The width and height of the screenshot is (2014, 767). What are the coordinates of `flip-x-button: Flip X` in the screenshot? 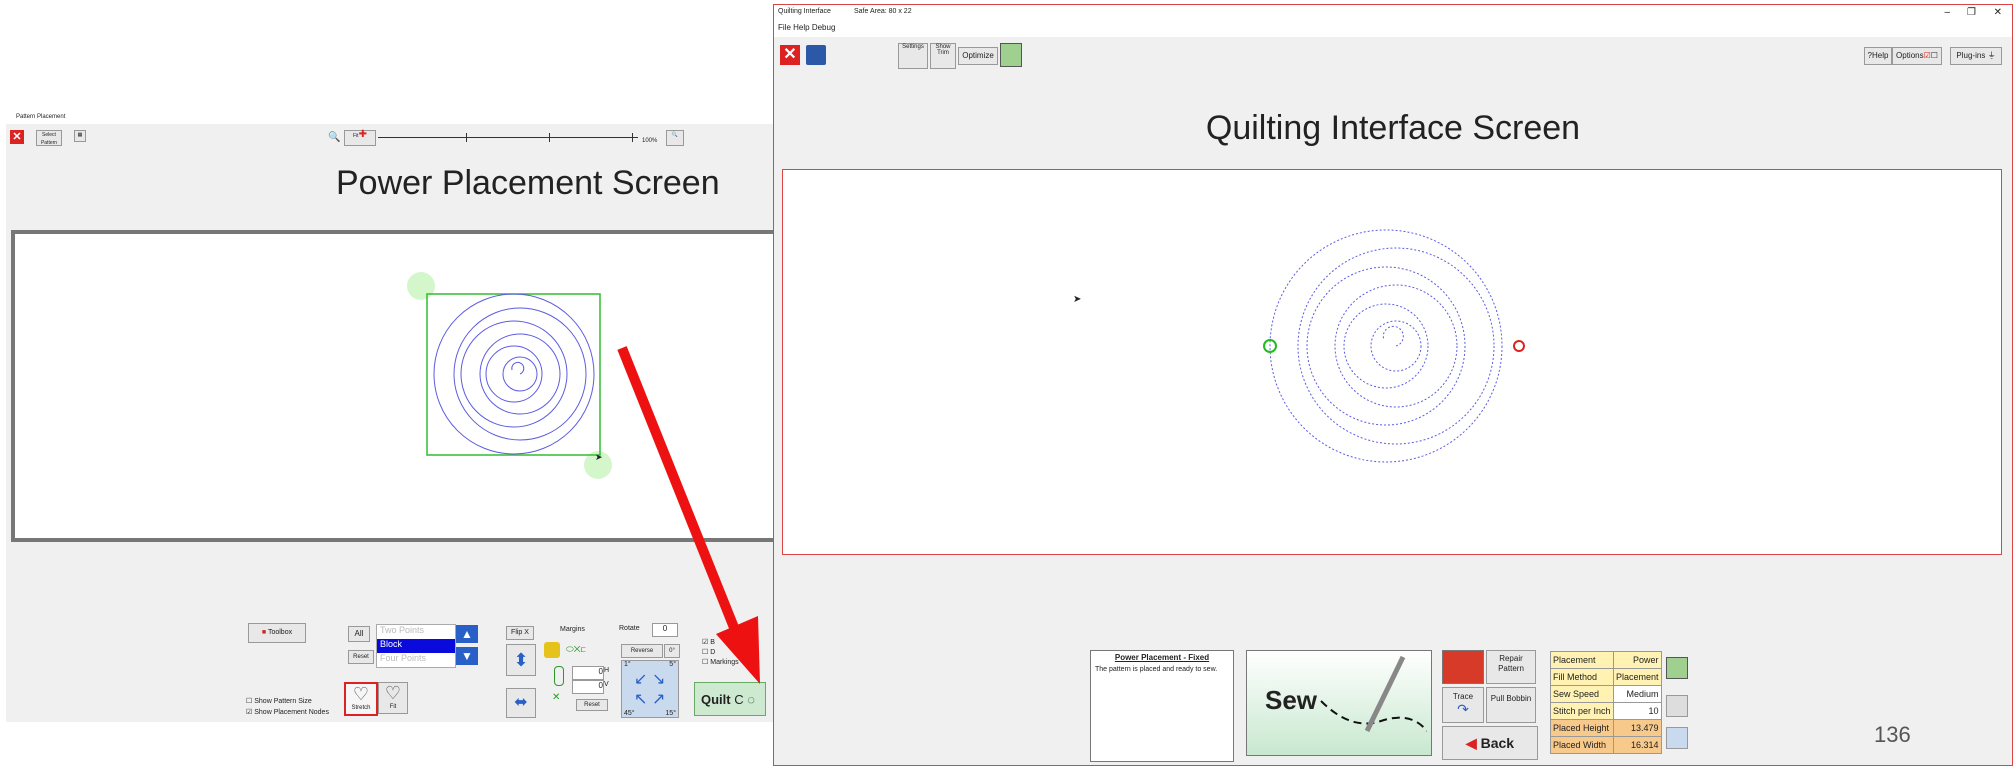 It's located at (520, 633).